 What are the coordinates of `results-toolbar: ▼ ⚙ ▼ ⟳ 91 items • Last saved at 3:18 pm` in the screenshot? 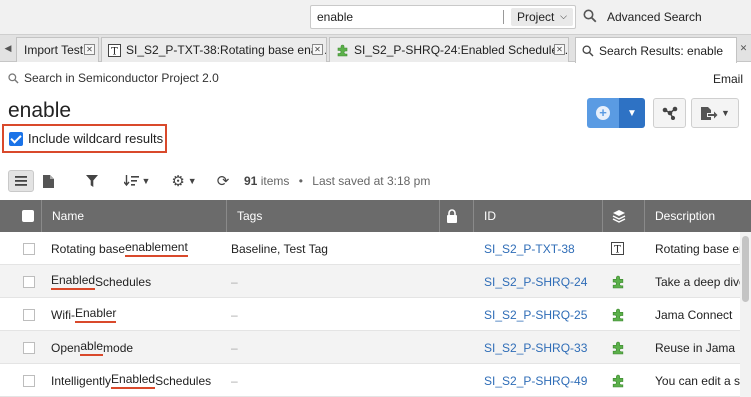 It's located at (375, 181).